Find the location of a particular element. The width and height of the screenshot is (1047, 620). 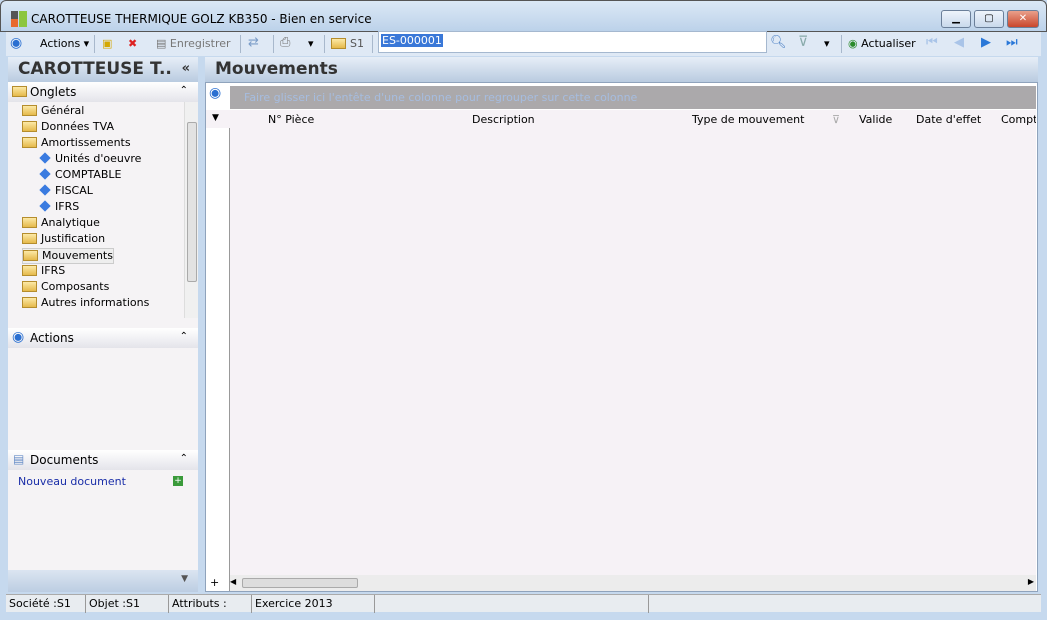

save-button: ▤ Enregistrer is located at coordinates (193, 43).